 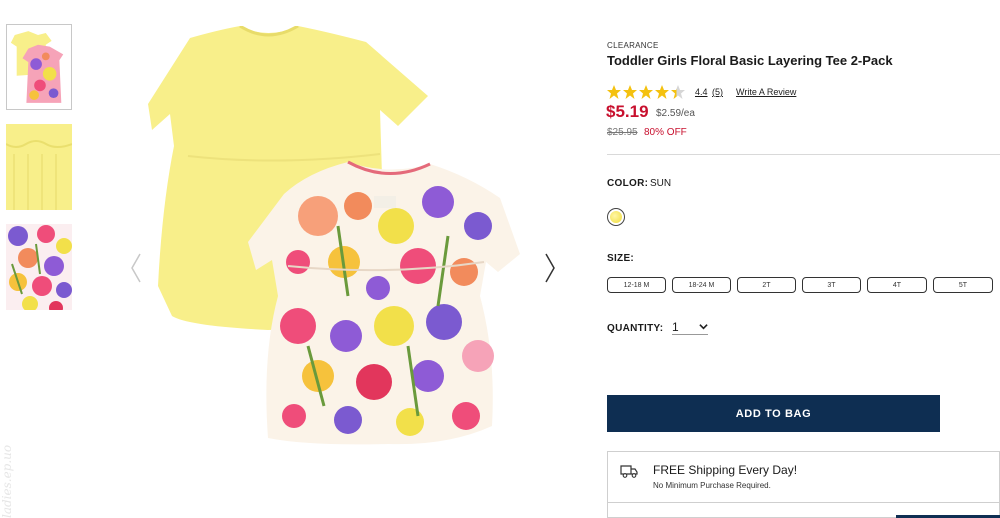 What do you see at coordinates (616, 217) in the screenshot?
I see `color-swatch-sun` at bounding box center [616, 217].